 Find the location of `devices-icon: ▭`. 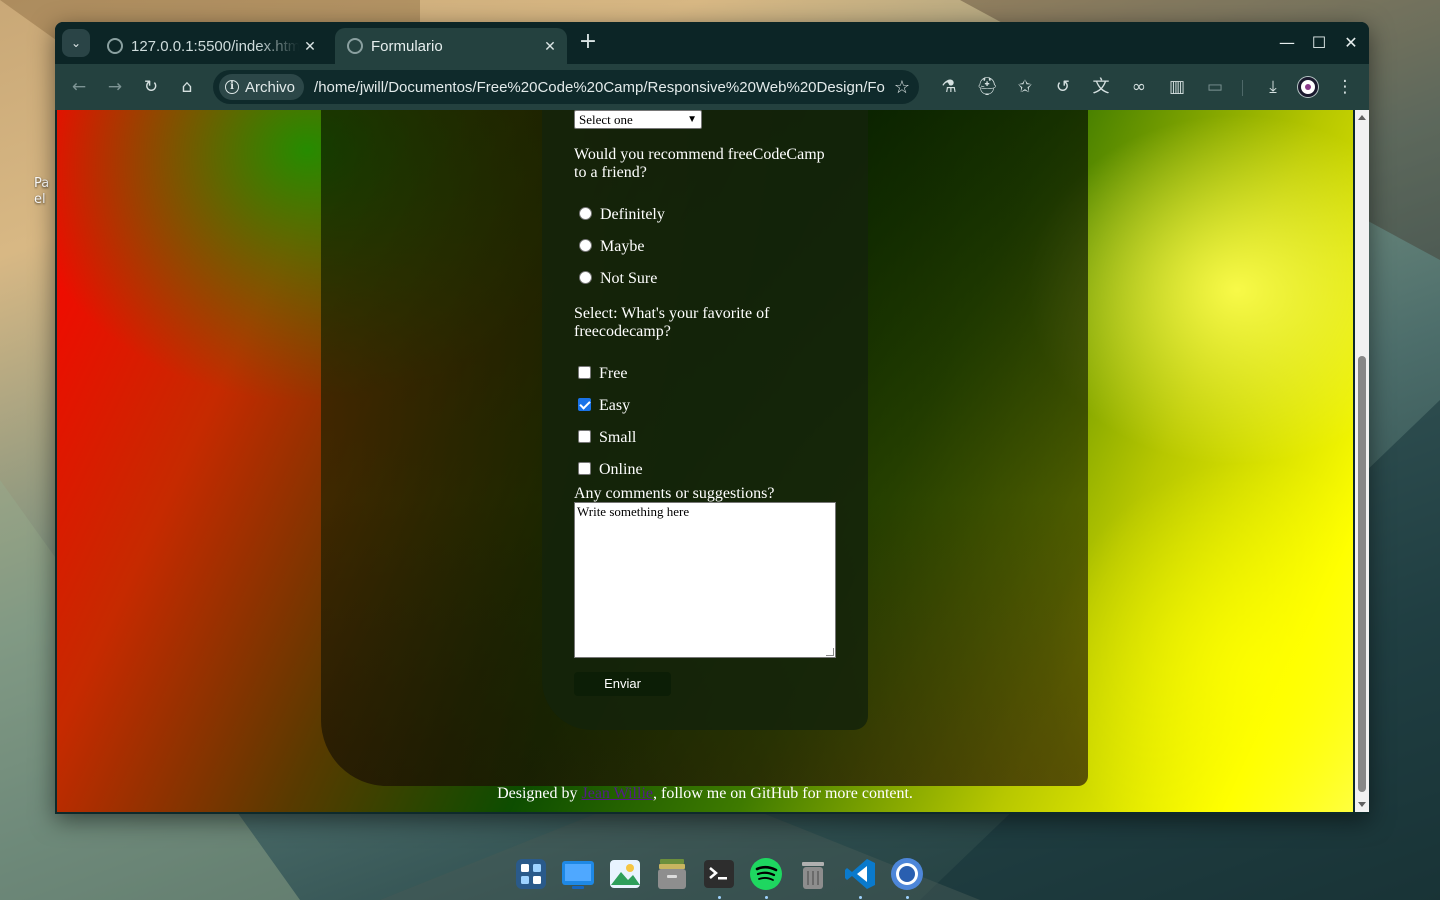

devices-icon: ▭ is located at coordinates (1215, 87).